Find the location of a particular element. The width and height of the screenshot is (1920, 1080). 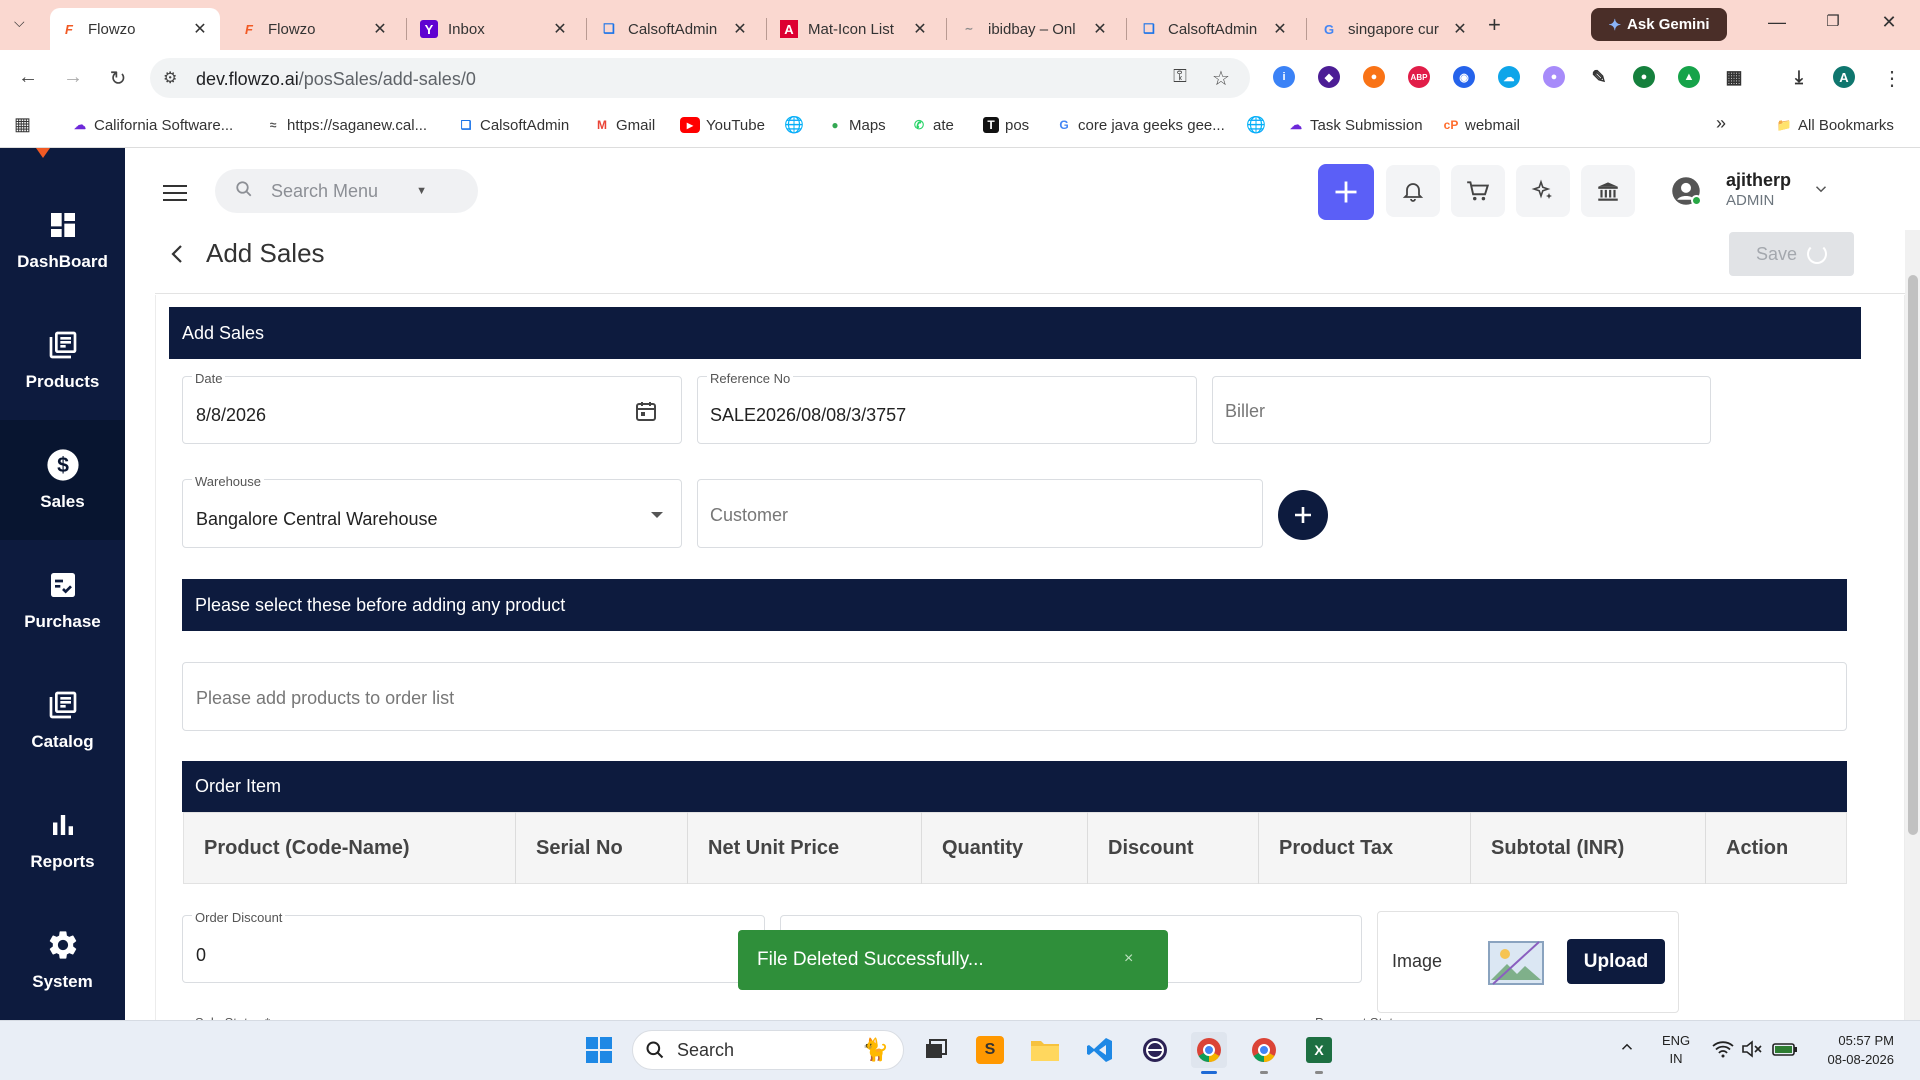

bookmark-item: ☁ Task Submission is located at coordinates (1355, 125).